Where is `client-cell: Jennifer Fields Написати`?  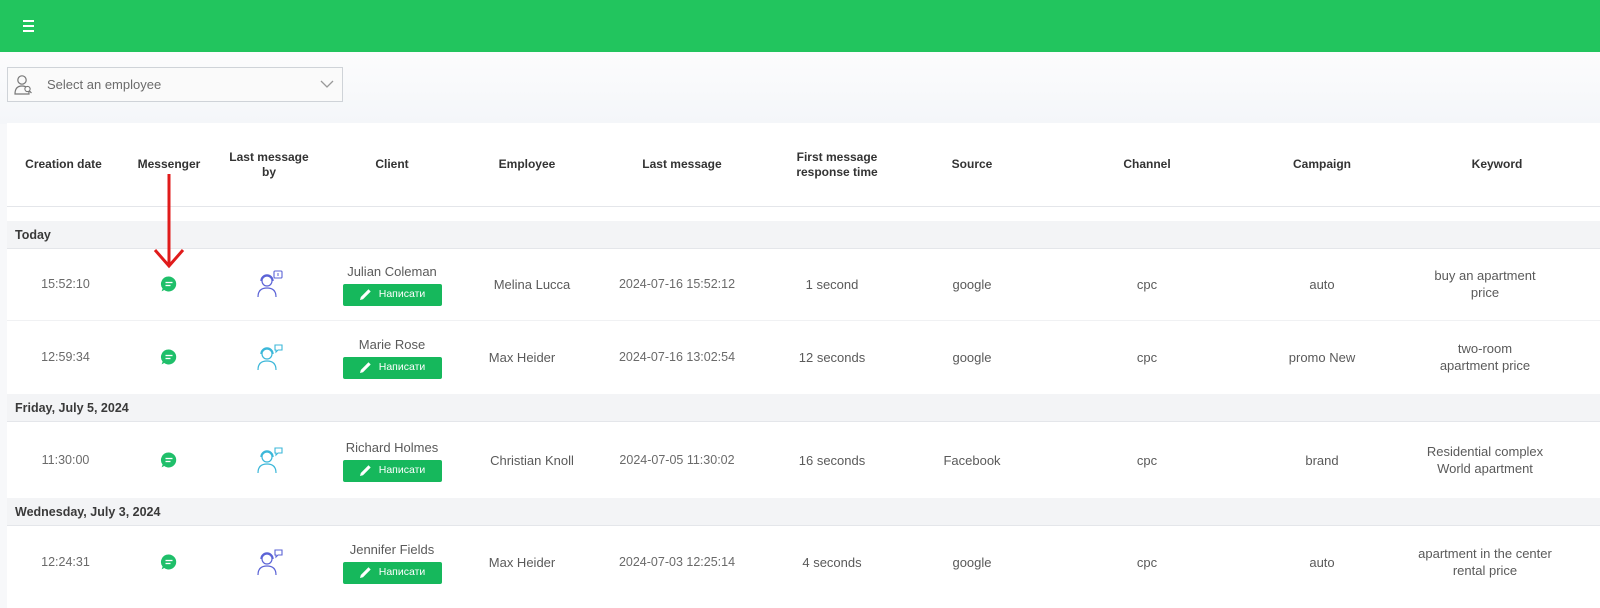
client-cell: Jennifer Fields Написати is located at coordinates (392, 562).